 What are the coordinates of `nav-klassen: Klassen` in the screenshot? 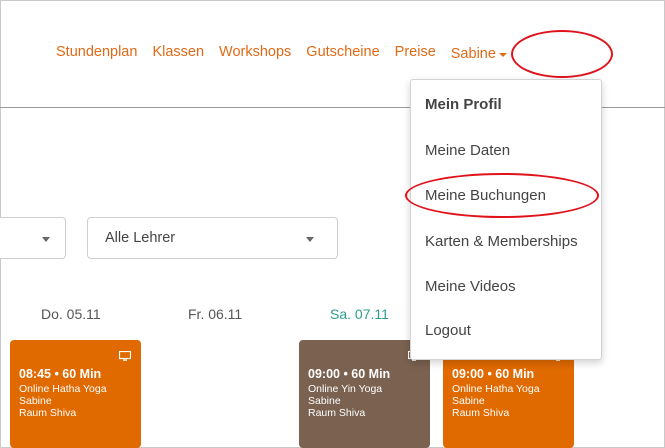 It's located at (178, 54).